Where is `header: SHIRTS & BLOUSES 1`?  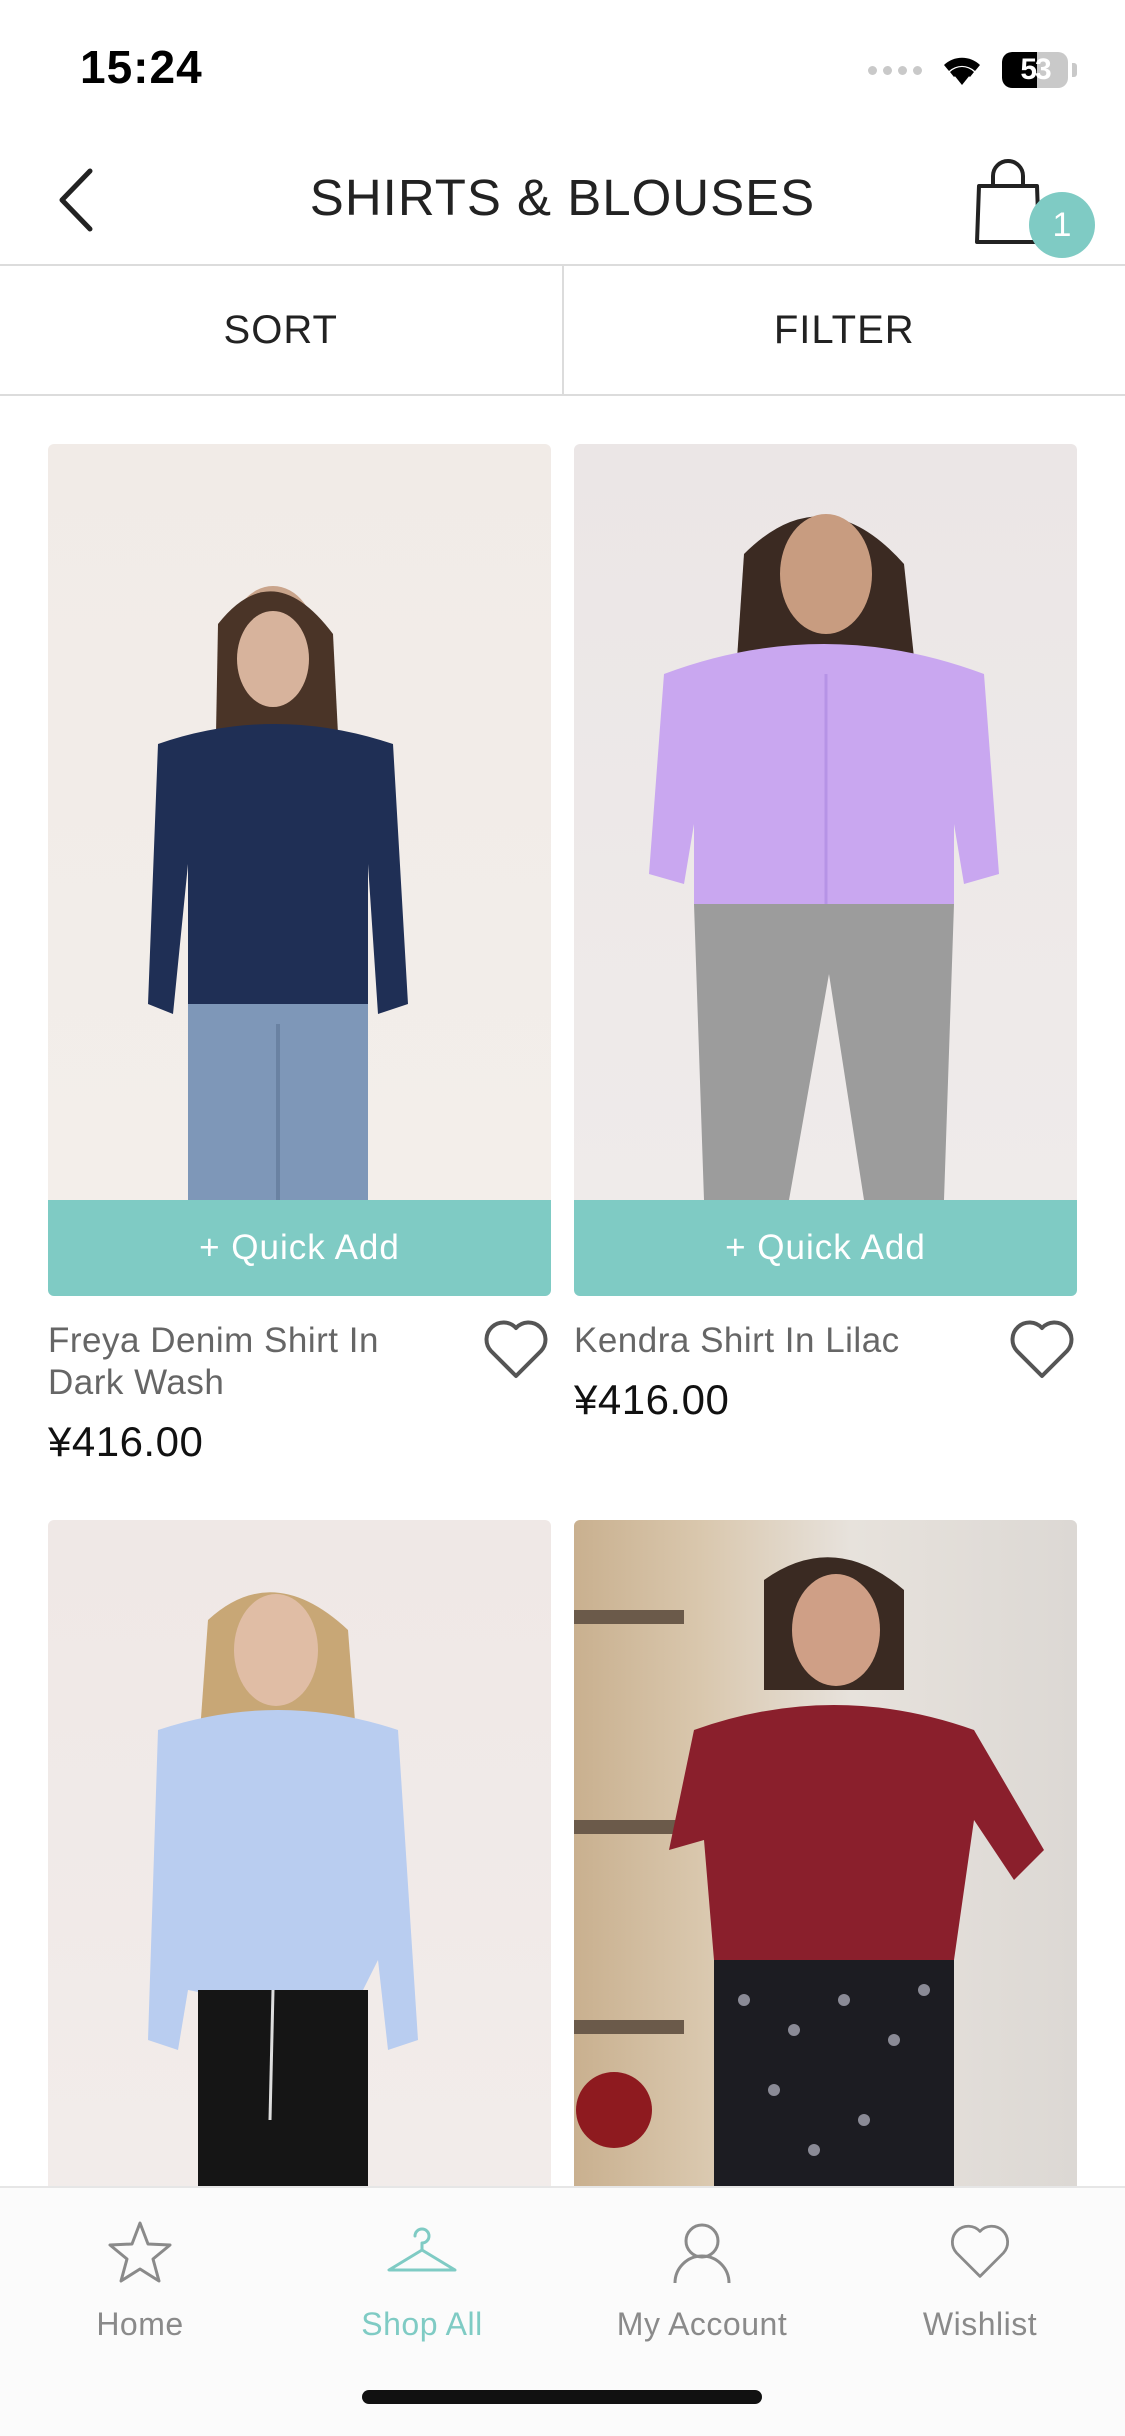
header: SHIRTS & BLOUSES 1 is located at coordinates (562, 203).